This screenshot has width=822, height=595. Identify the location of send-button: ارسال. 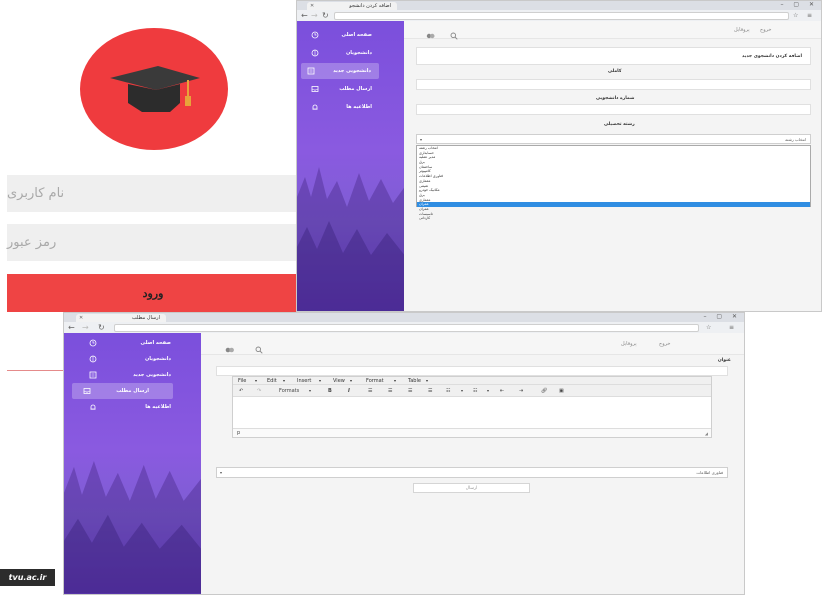
(471, 488).